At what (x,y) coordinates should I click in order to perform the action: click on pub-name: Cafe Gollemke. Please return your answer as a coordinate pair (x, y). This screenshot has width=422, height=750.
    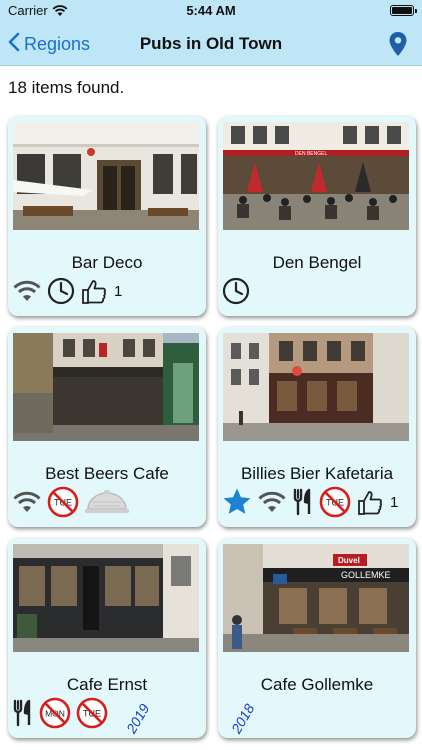
    Looking at the image, I should click on (317, 684).